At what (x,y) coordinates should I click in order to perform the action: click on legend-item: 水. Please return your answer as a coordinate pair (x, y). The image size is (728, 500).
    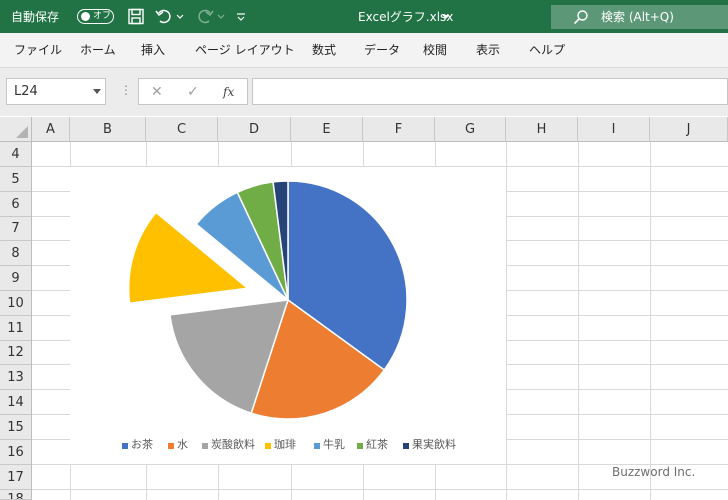
    Looking at the image, I should click on (182, 445).